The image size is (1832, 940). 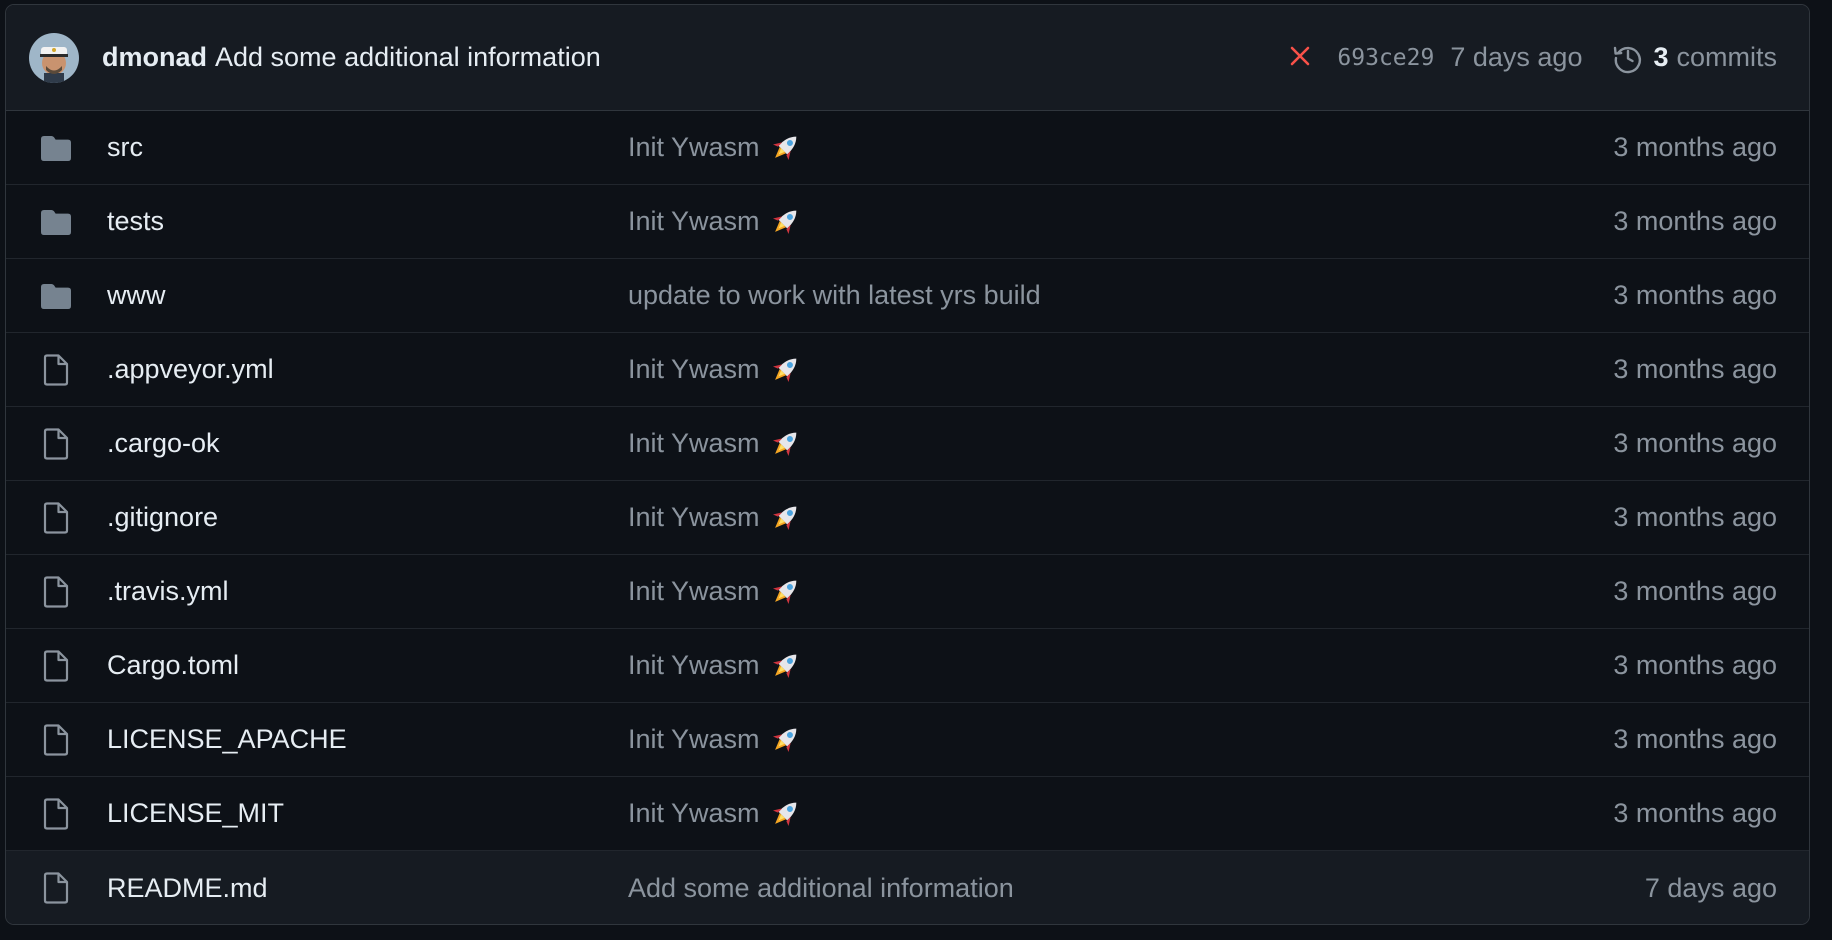 I want to click on file-row-gitignore: .gitignore Init Ywasm 3 months ago, so click(x=907, y=518).